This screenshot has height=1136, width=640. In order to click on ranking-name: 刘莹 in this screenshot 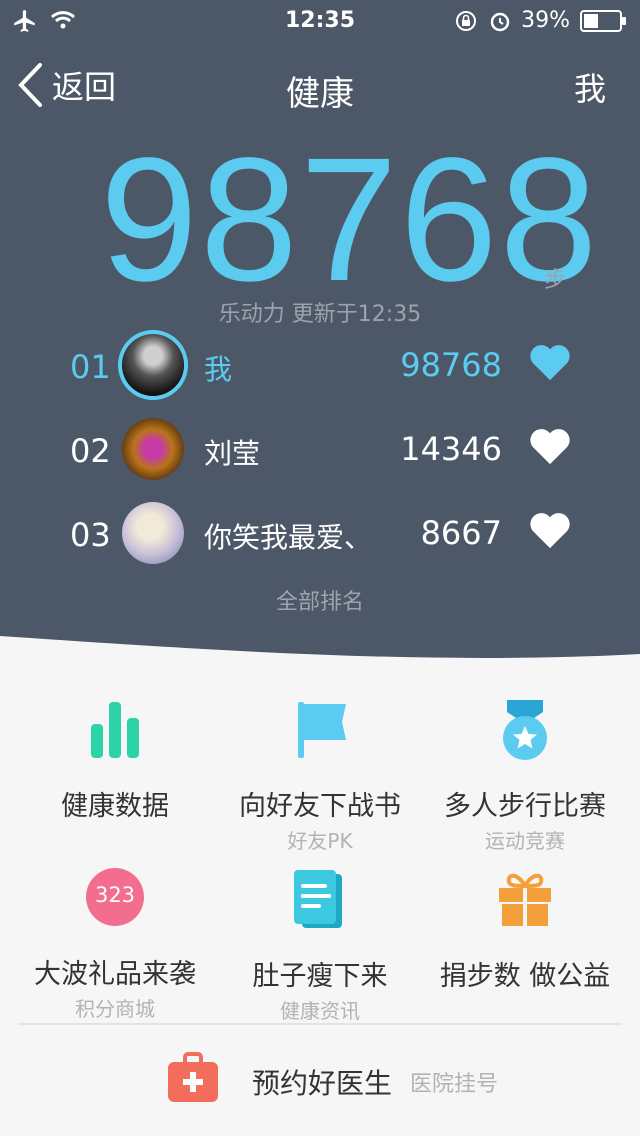, I will do `click(232, 453)`.